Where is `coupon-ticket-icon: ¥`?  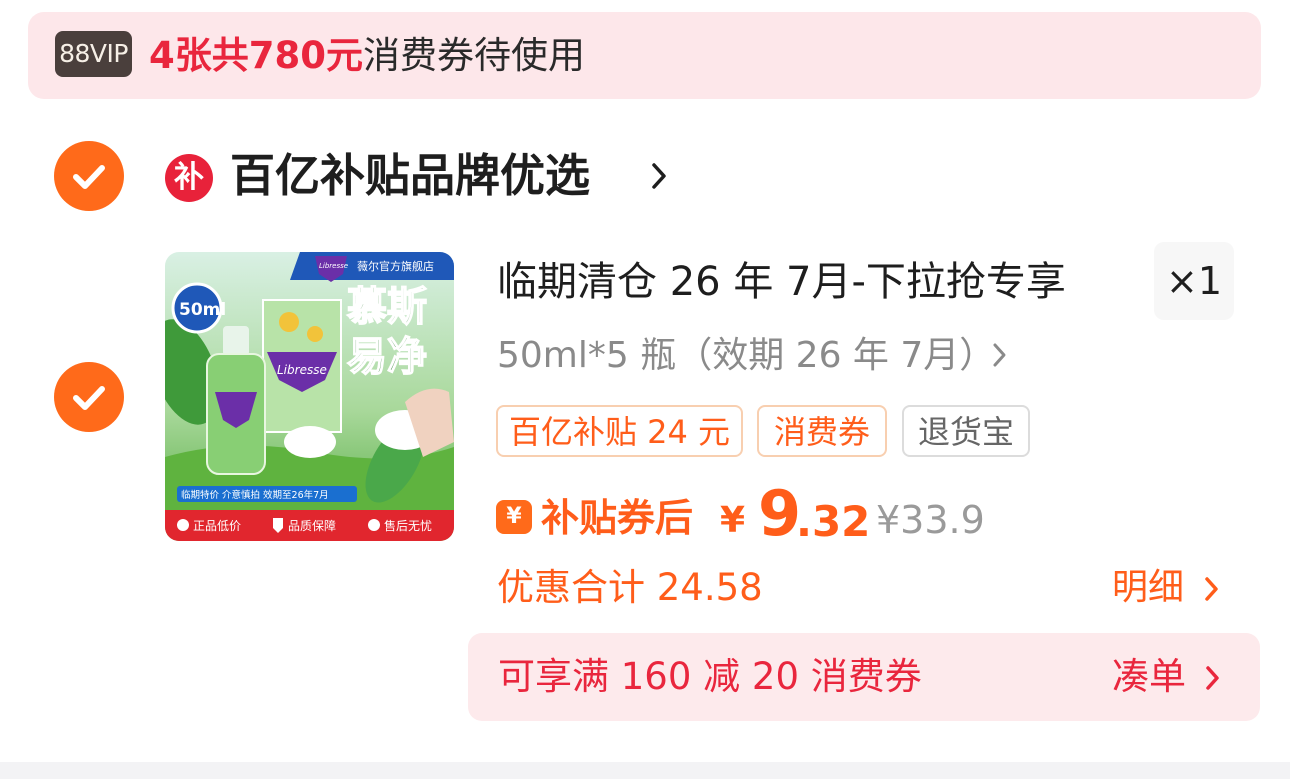 coupon-ticket-icon: ¥ is located at coordinates (514, 517).